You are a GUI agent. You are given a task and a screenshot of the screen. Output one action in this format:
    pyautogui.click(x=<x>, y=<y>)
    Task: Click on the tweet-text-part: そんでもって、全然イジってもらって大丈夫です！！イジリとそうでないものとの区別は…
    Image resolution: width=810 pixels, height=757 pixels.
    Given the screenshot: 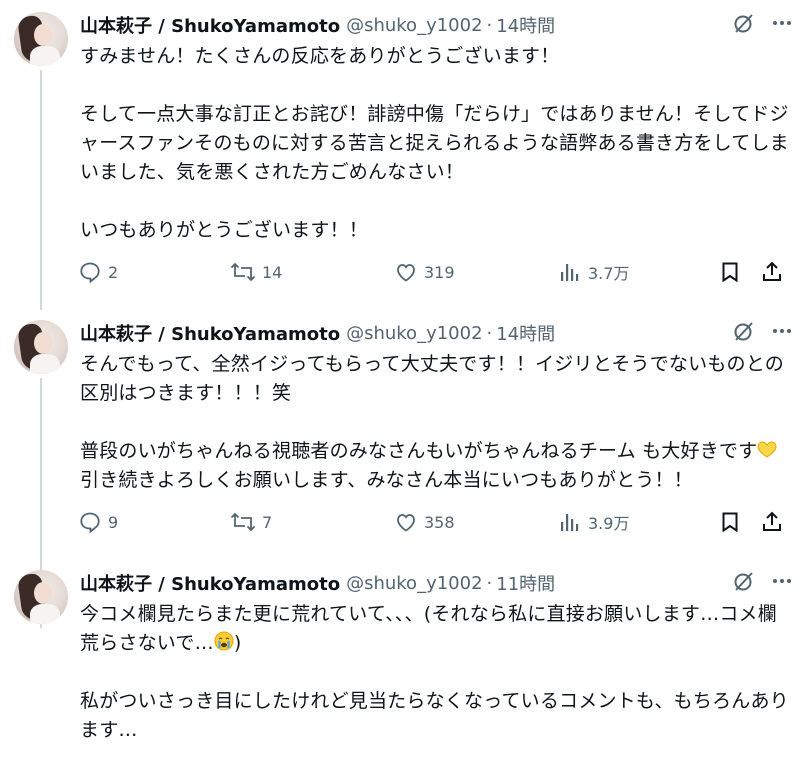 What is the action you would take?
    pyautogui.click(x=432, y=407)
    